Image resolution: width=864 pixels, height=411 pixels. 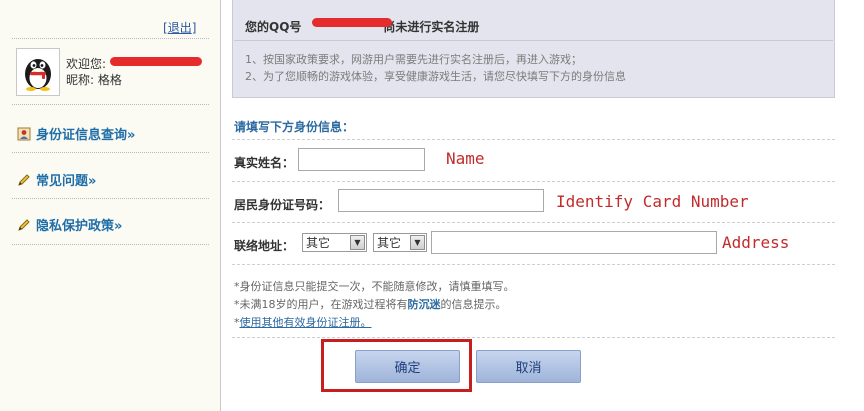 What do you see at coordinates (38, 75) in the screenshot?
I see `qq-penguin-icon` at bounding box center [38, 75].